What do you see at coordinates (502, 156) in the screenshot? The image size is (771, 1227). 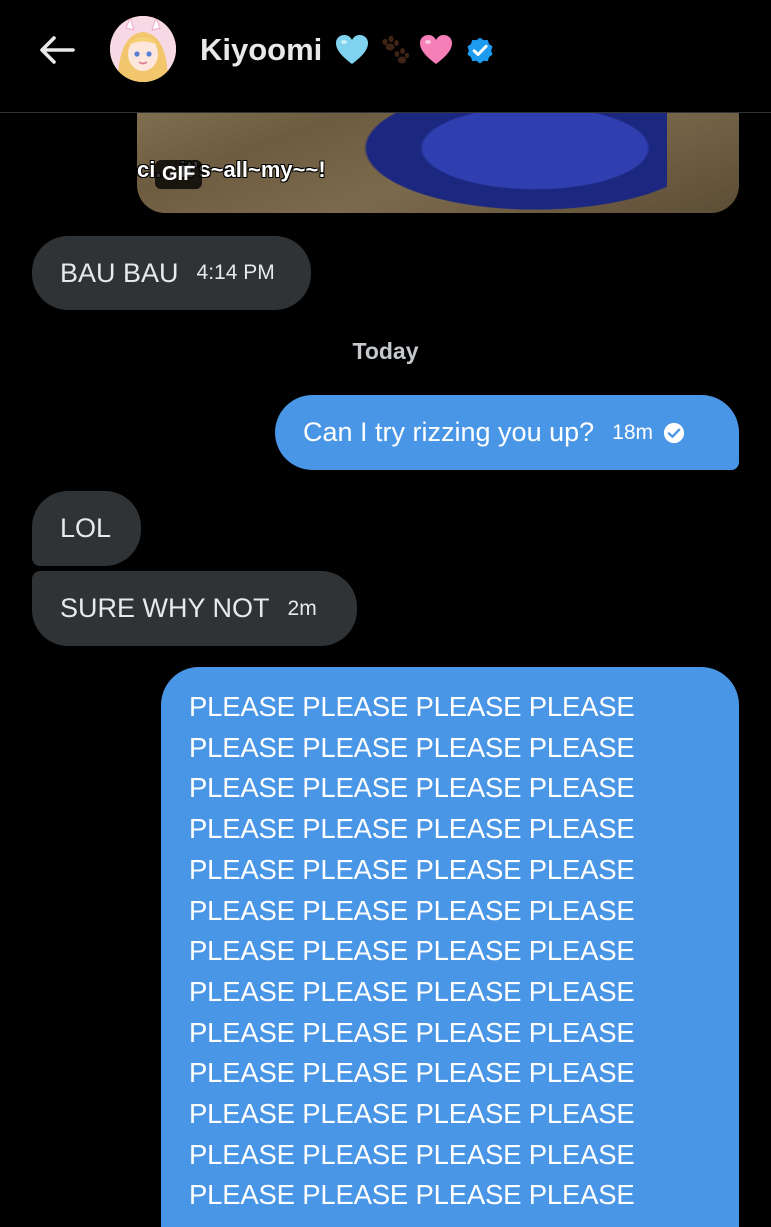 I see `gif-figure` at bounding box center [502, 156].